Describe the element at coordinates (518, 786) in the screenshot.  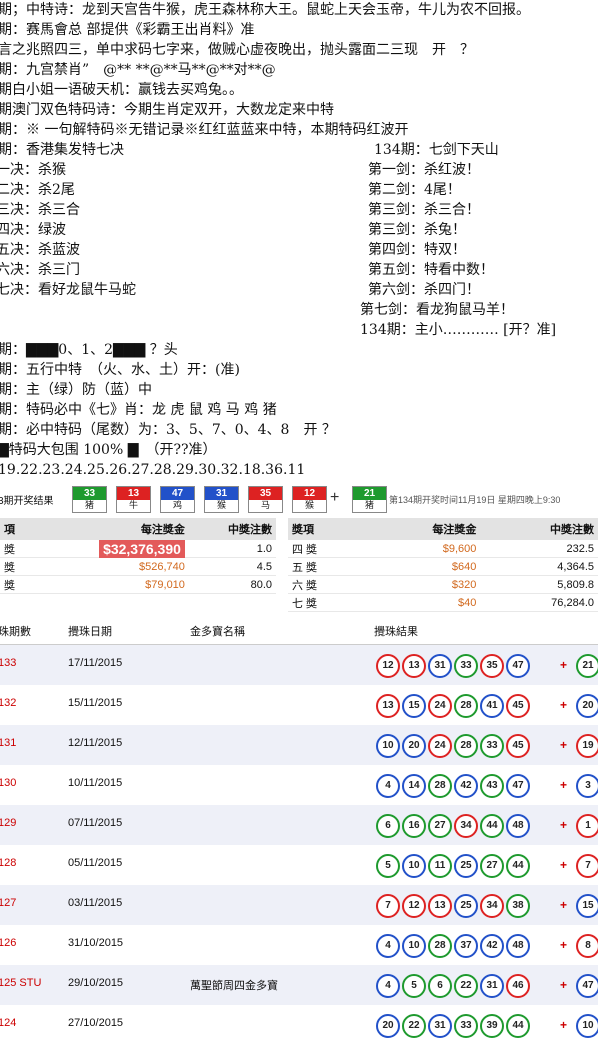
I see `drawn-ball: 47` at that location.